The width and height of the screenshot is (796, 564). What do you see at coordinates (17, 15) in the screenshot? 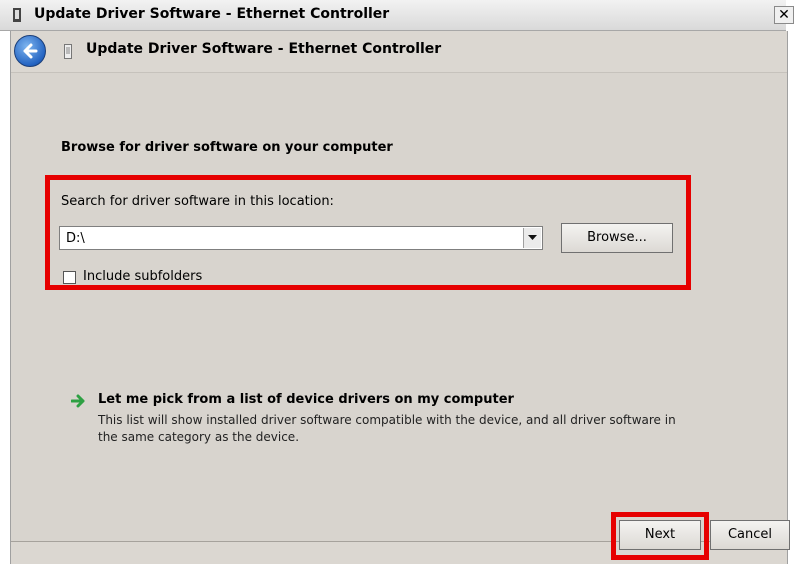
I see `window-icon` at bounding box center [17, 15].